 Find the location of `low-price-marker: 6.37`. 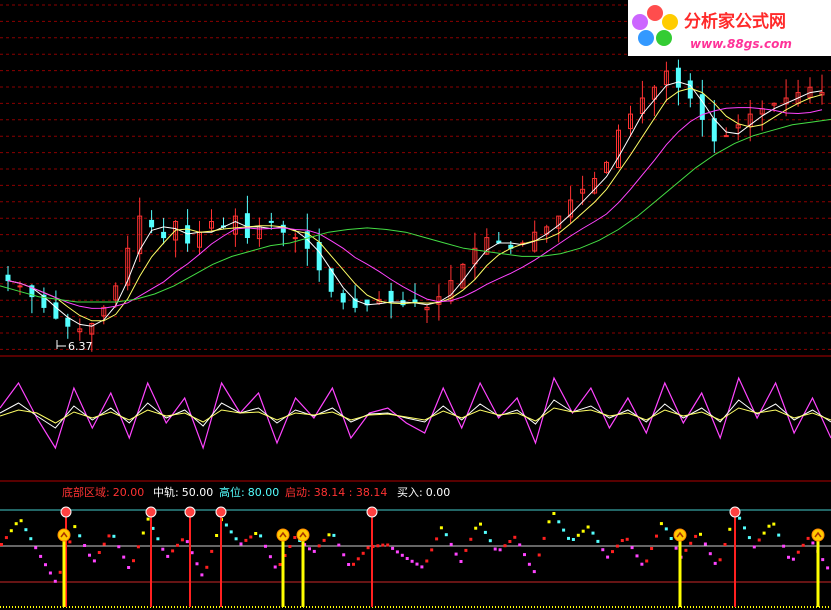

low-price-marker: 6.37 is located at coordinates (74, 346).